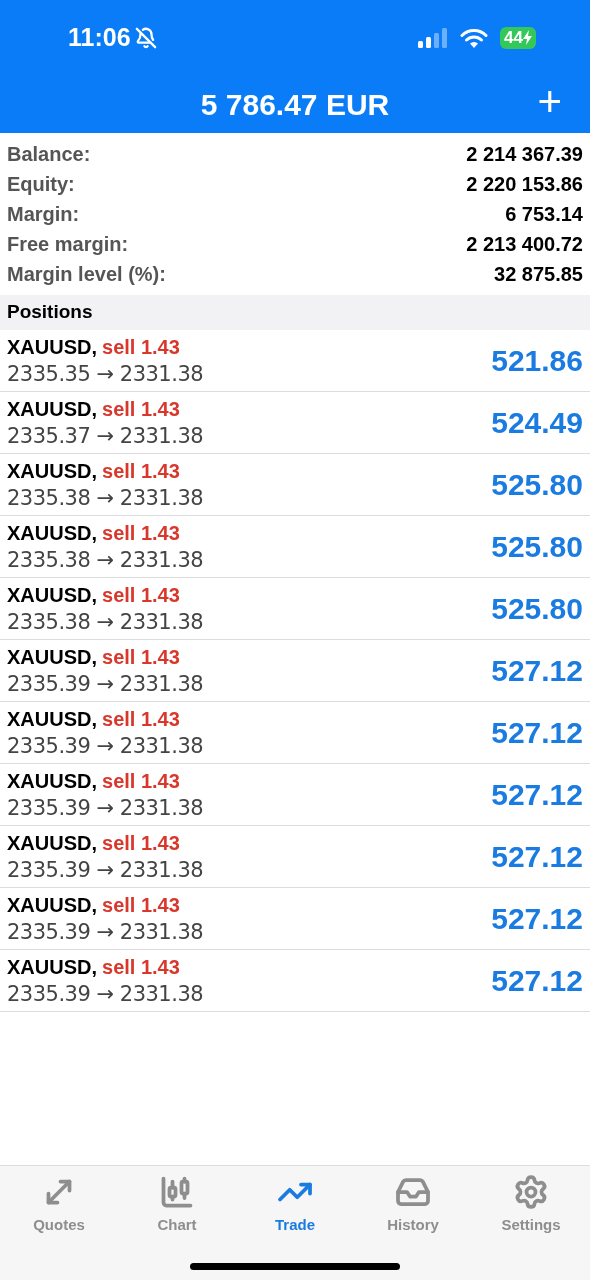  I want to click on wifi-icon, so click(474, 37).